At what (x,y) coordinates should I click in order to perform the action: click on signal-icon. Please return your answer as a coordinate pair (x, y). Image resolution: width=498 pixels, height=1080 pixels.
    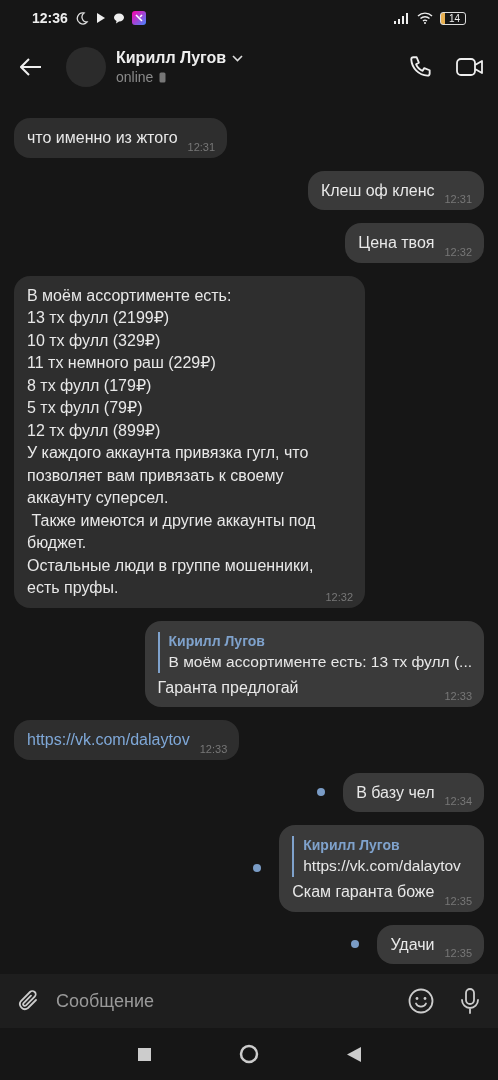
    Looking at the image, I should click on (401, 18).